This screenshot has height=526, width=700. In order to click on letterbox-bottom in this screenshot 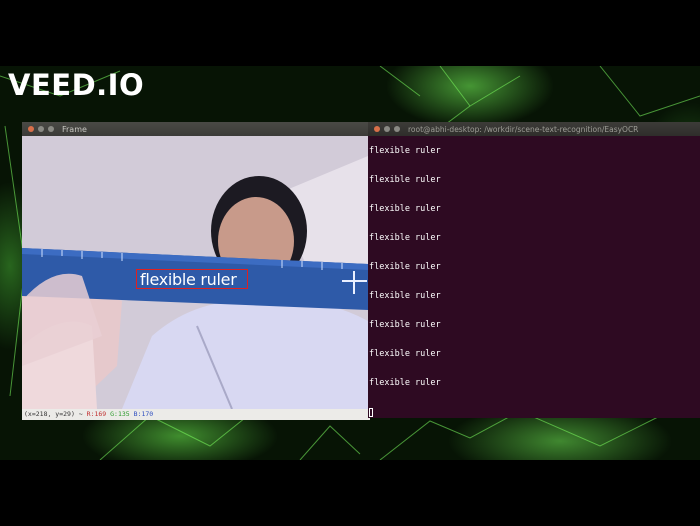, I will do `click(350, 493)`.